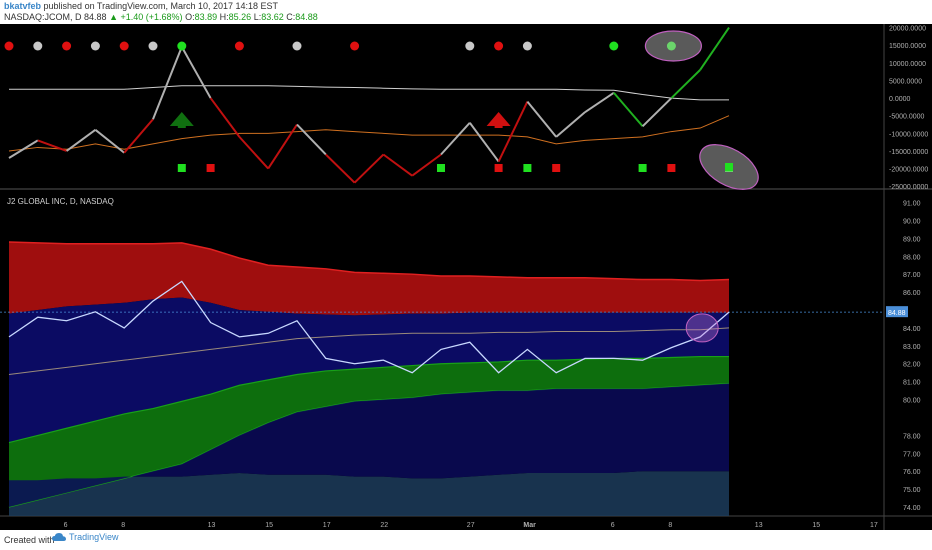  What do you see at coordinates (912, 508) in the screenshot?
I see `price-y-tick-label: 74.00` at bounding box center [912, 508].